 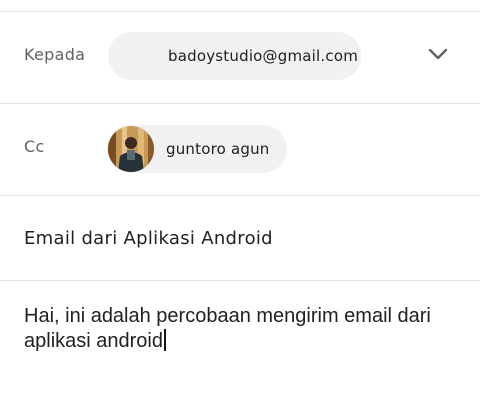 I want to click on subject-field: Email dari Aplikasi Android, so click(x=148, y=238).